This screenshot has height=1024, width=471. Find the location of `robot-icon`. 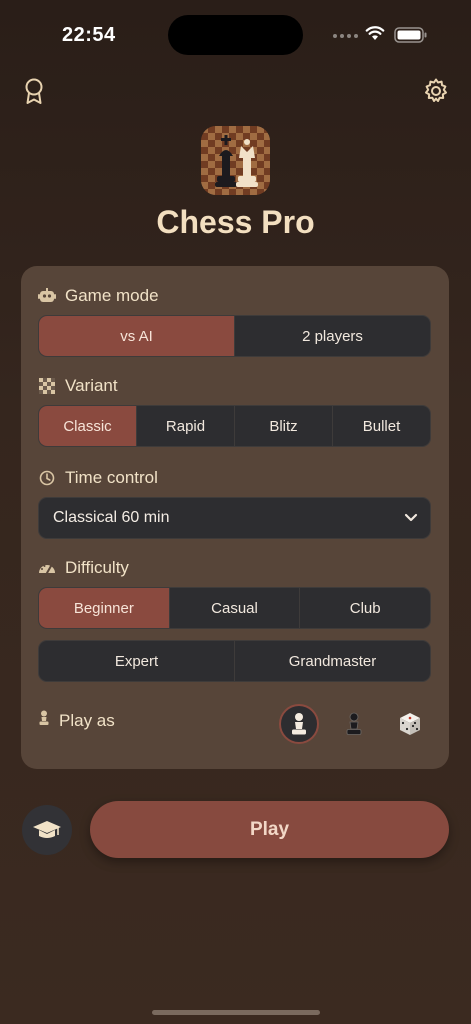

robot-icon is located at coordinates (47, 296).